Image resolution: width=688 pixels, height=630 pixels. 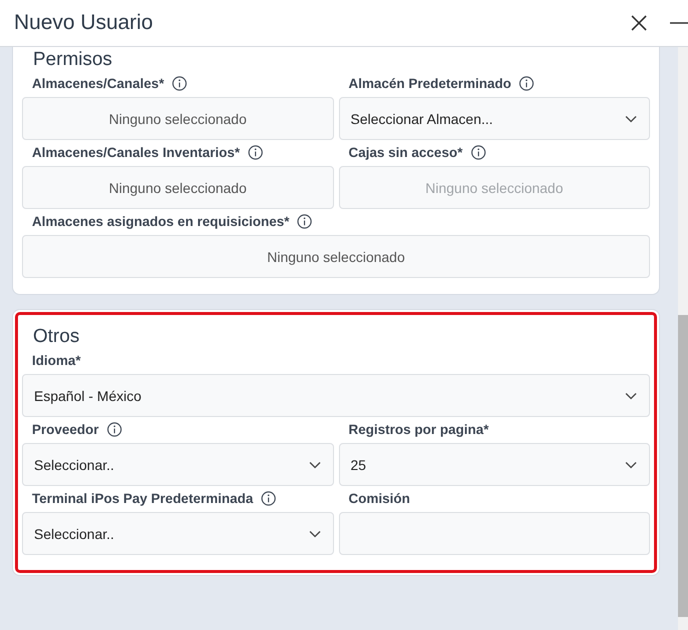 What do you see at coordinates (98, 83) in the screenshot?
I see `field-label: Almacenes/Canales*` at bounding box center [98, 83].